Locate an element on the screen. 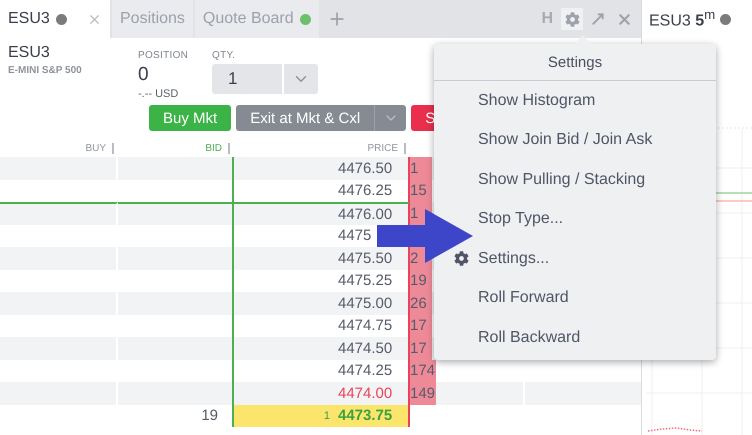 This screenshot has width=752, height=435. ladder-cell: 4475.00 is located at coordinates (322, 303).